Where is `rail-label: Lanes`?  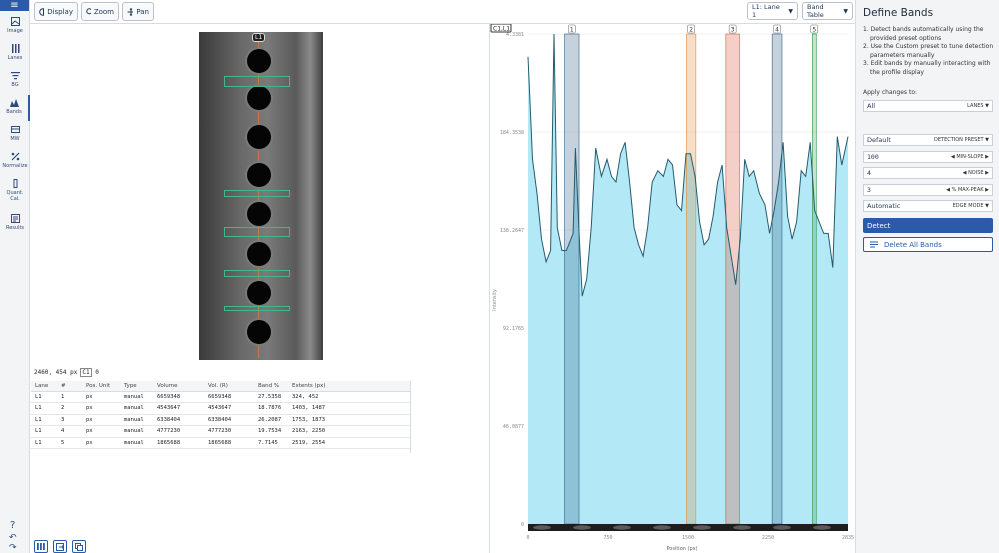
rail-label: Lanes is located at coordinates (15, 58).